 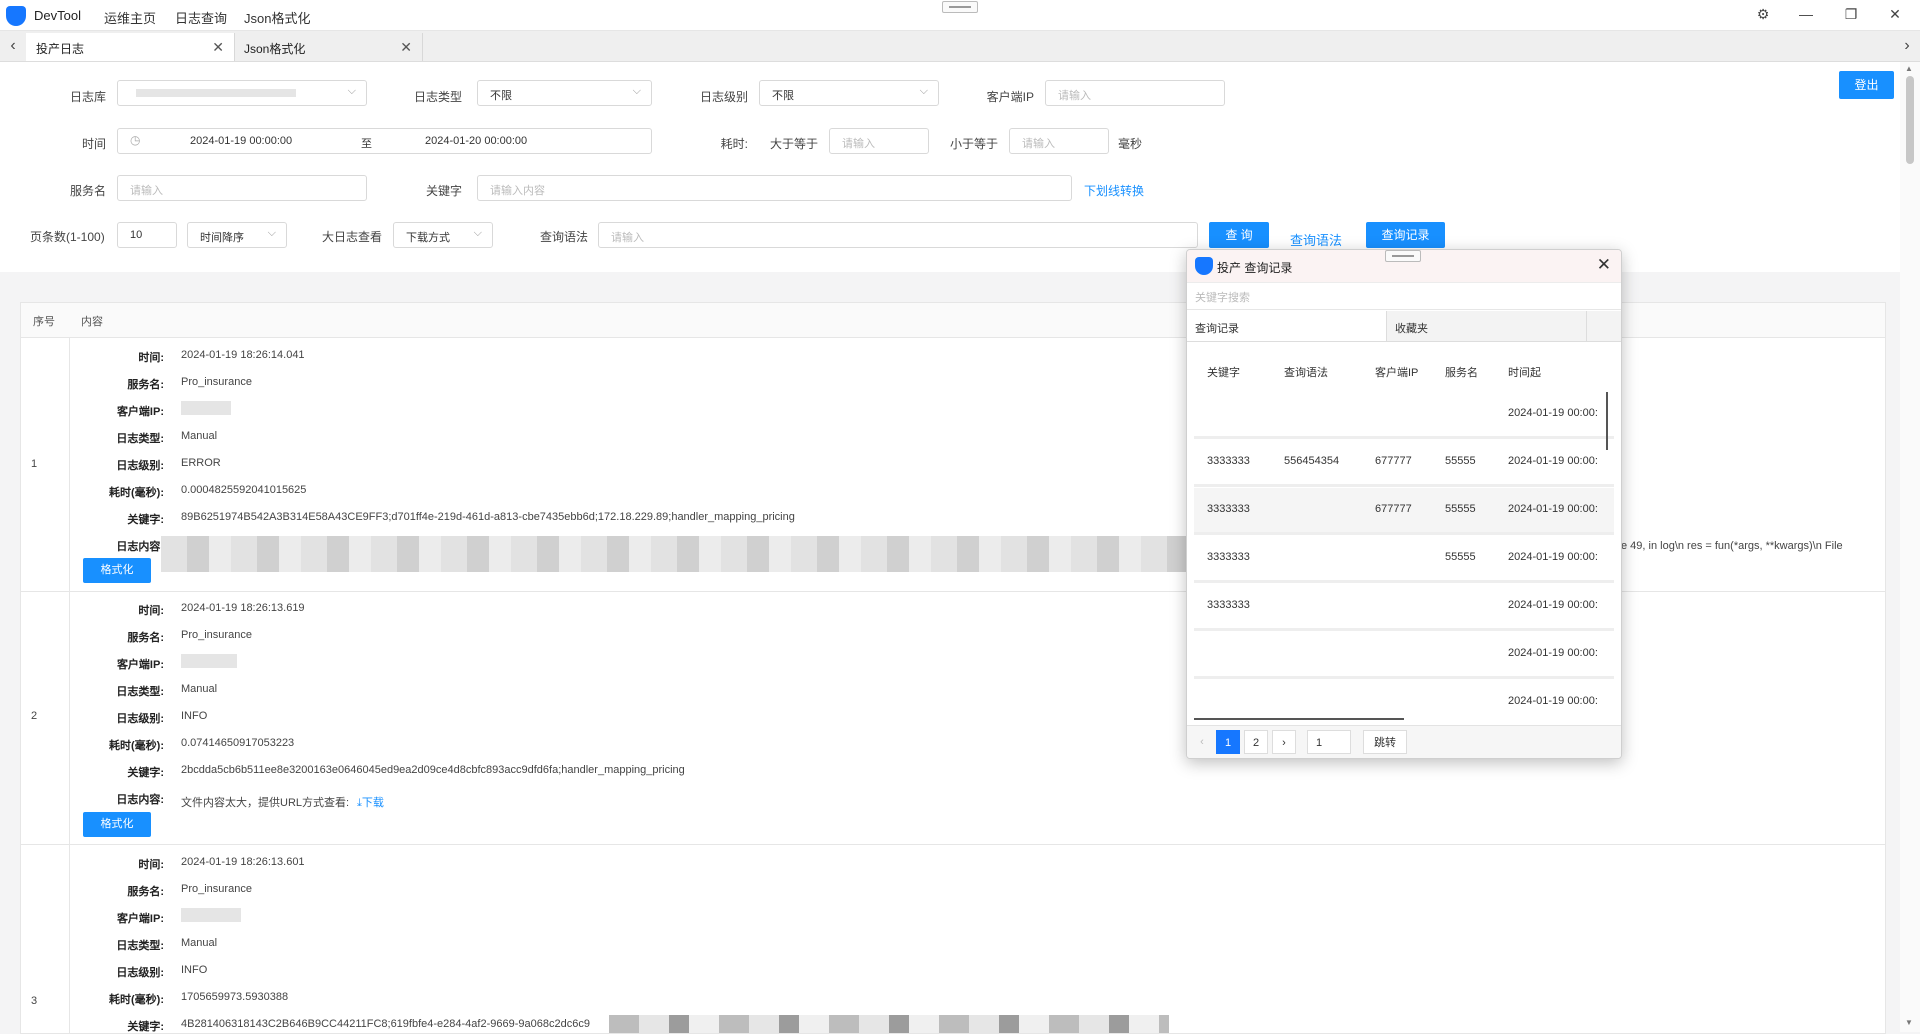 What do you see at coordinates (1228, 742) in the screenshot?
I see `page-1: 1` at bounding box center [1228, 742].